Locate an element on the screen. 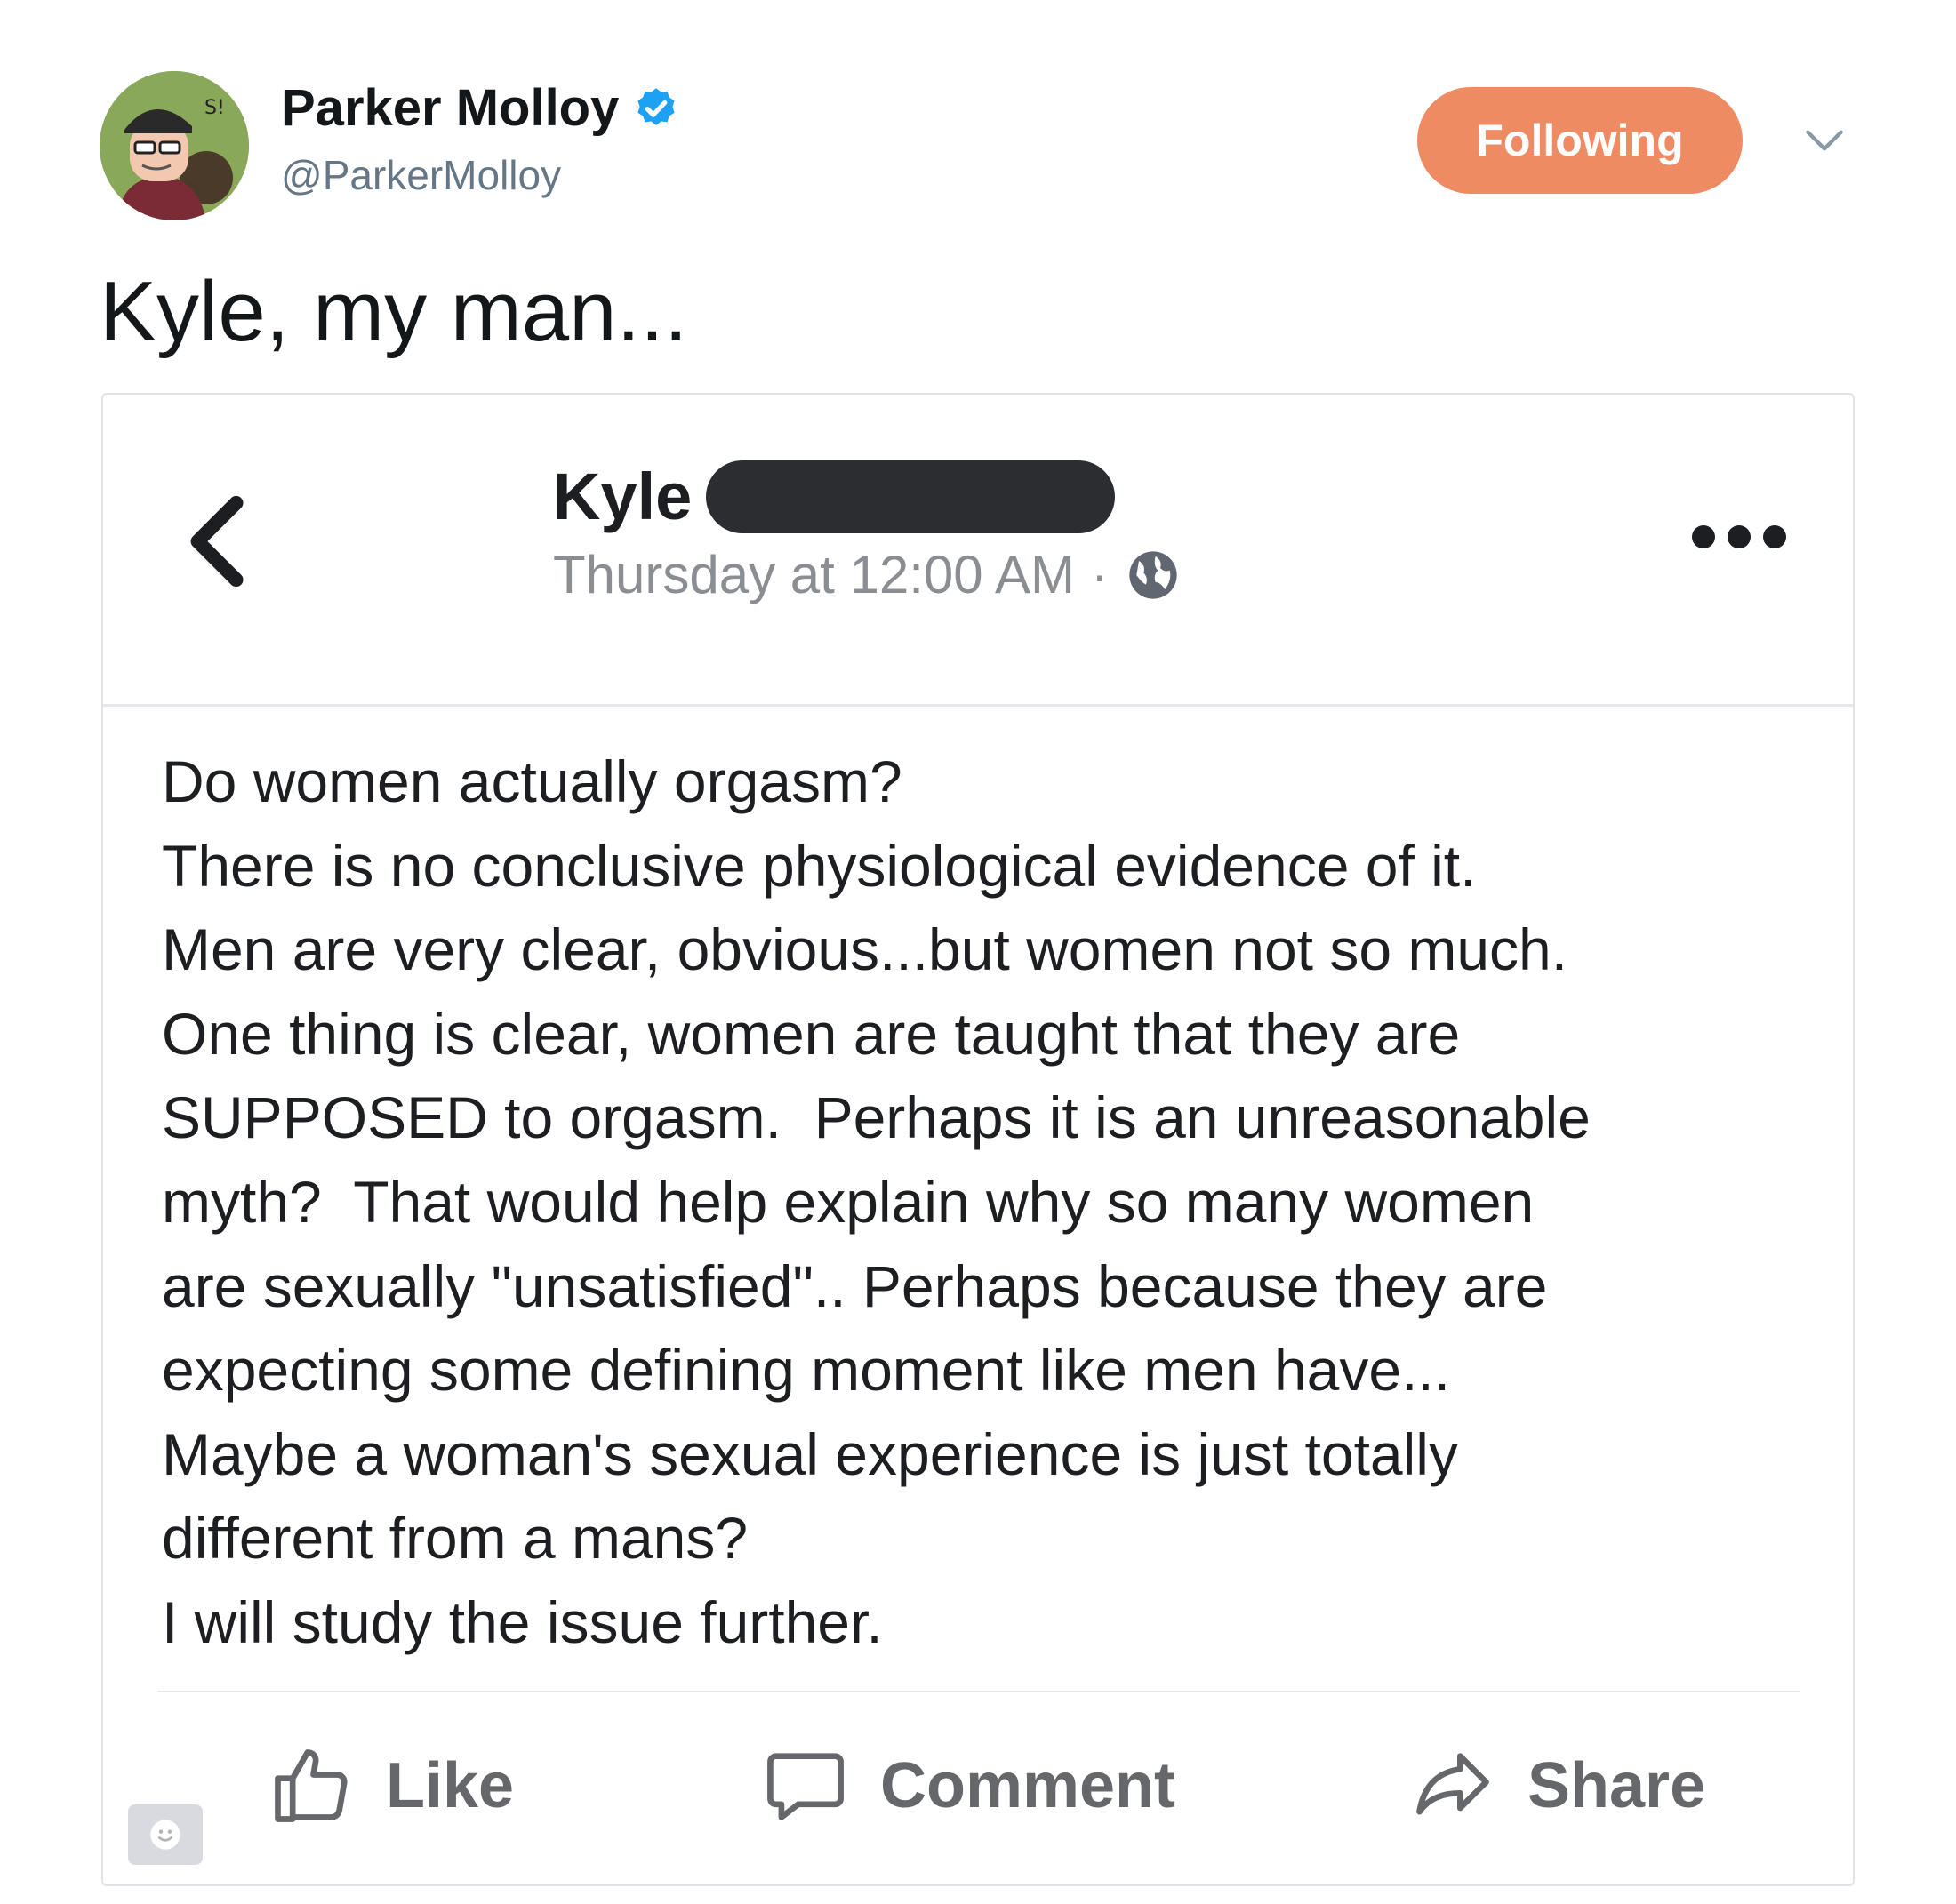 The image size is (1956, 1904). more-options-icon is located at coordinates (1739, 537).